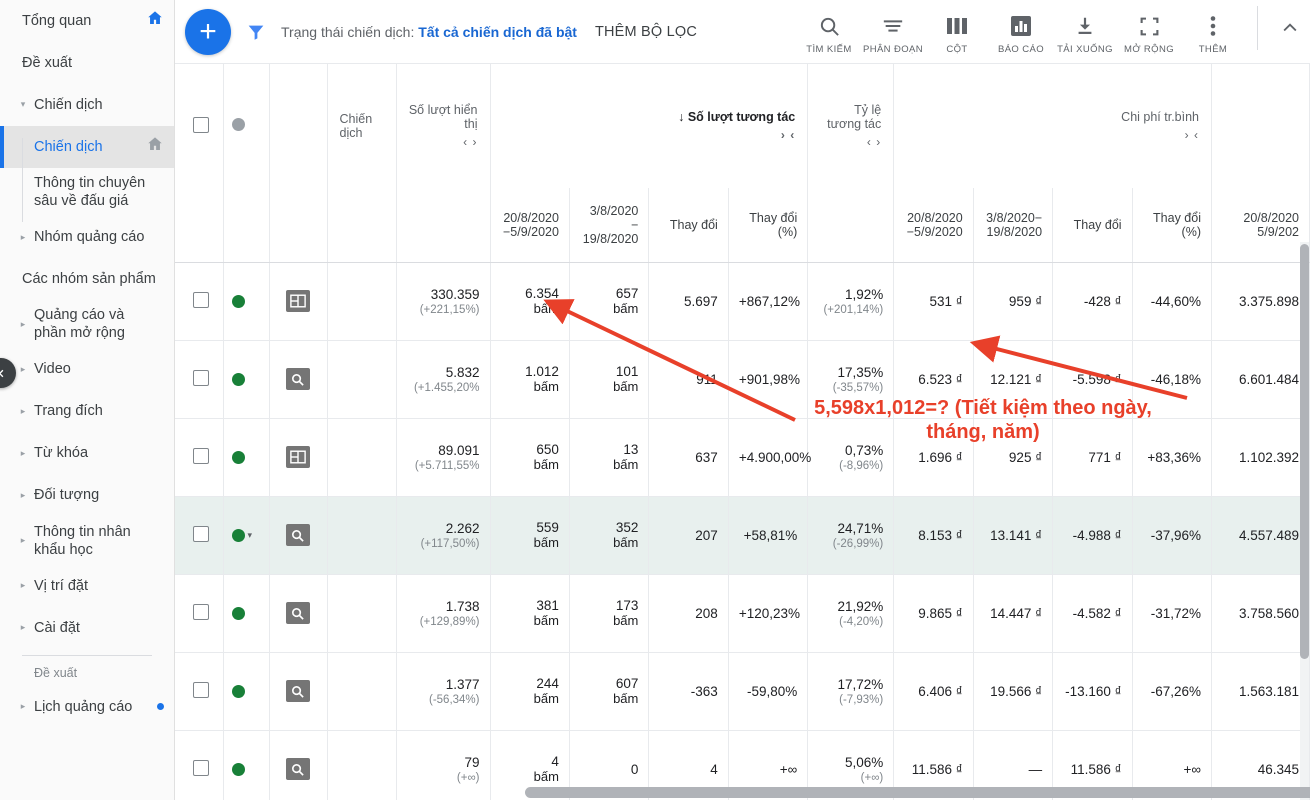 This screenshot has width=1310, height=800. I want to click on sidebar-item-1: Đề xuất, so click(87, 63).